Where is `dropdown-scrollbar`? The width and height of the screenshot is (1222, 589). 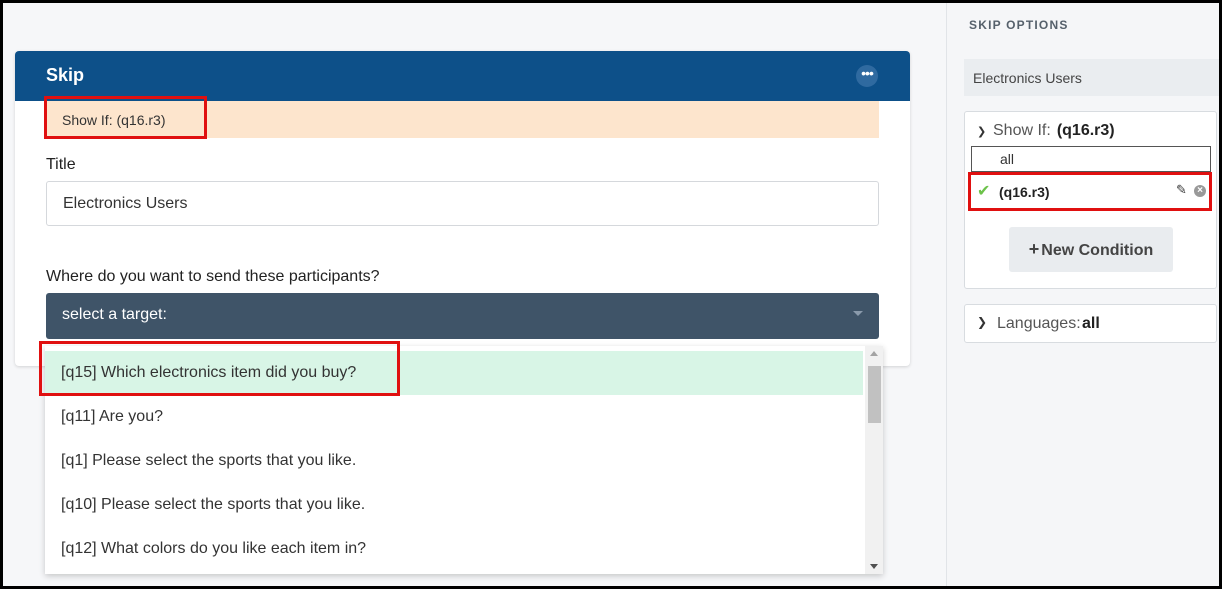
dropdown-scrollbar is located at coordinates (874, 460).